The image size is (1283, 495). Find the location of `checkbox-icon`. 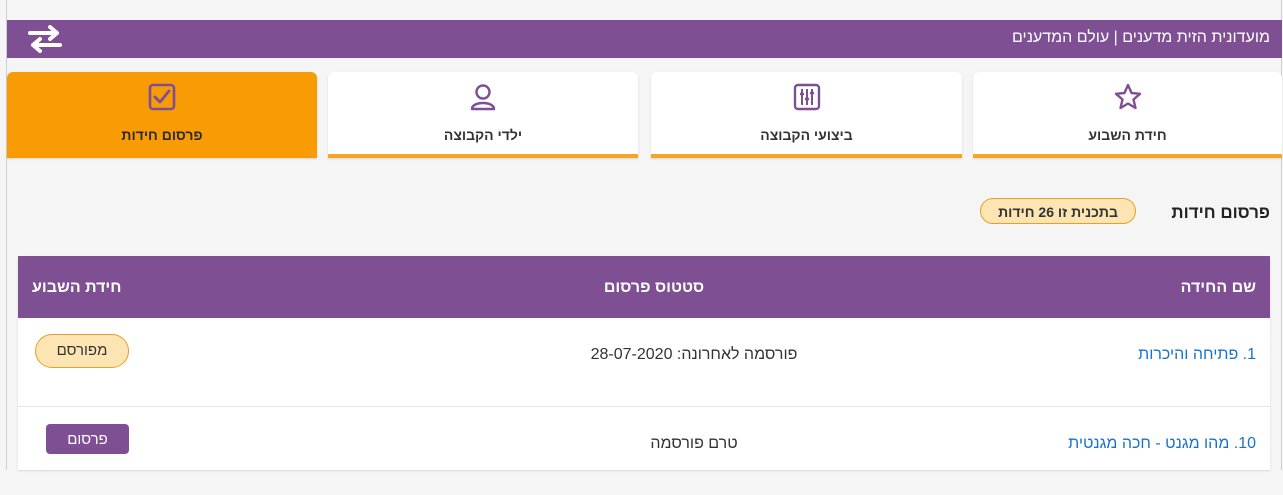

checkbox-icon is located at coordinates (162, 97).